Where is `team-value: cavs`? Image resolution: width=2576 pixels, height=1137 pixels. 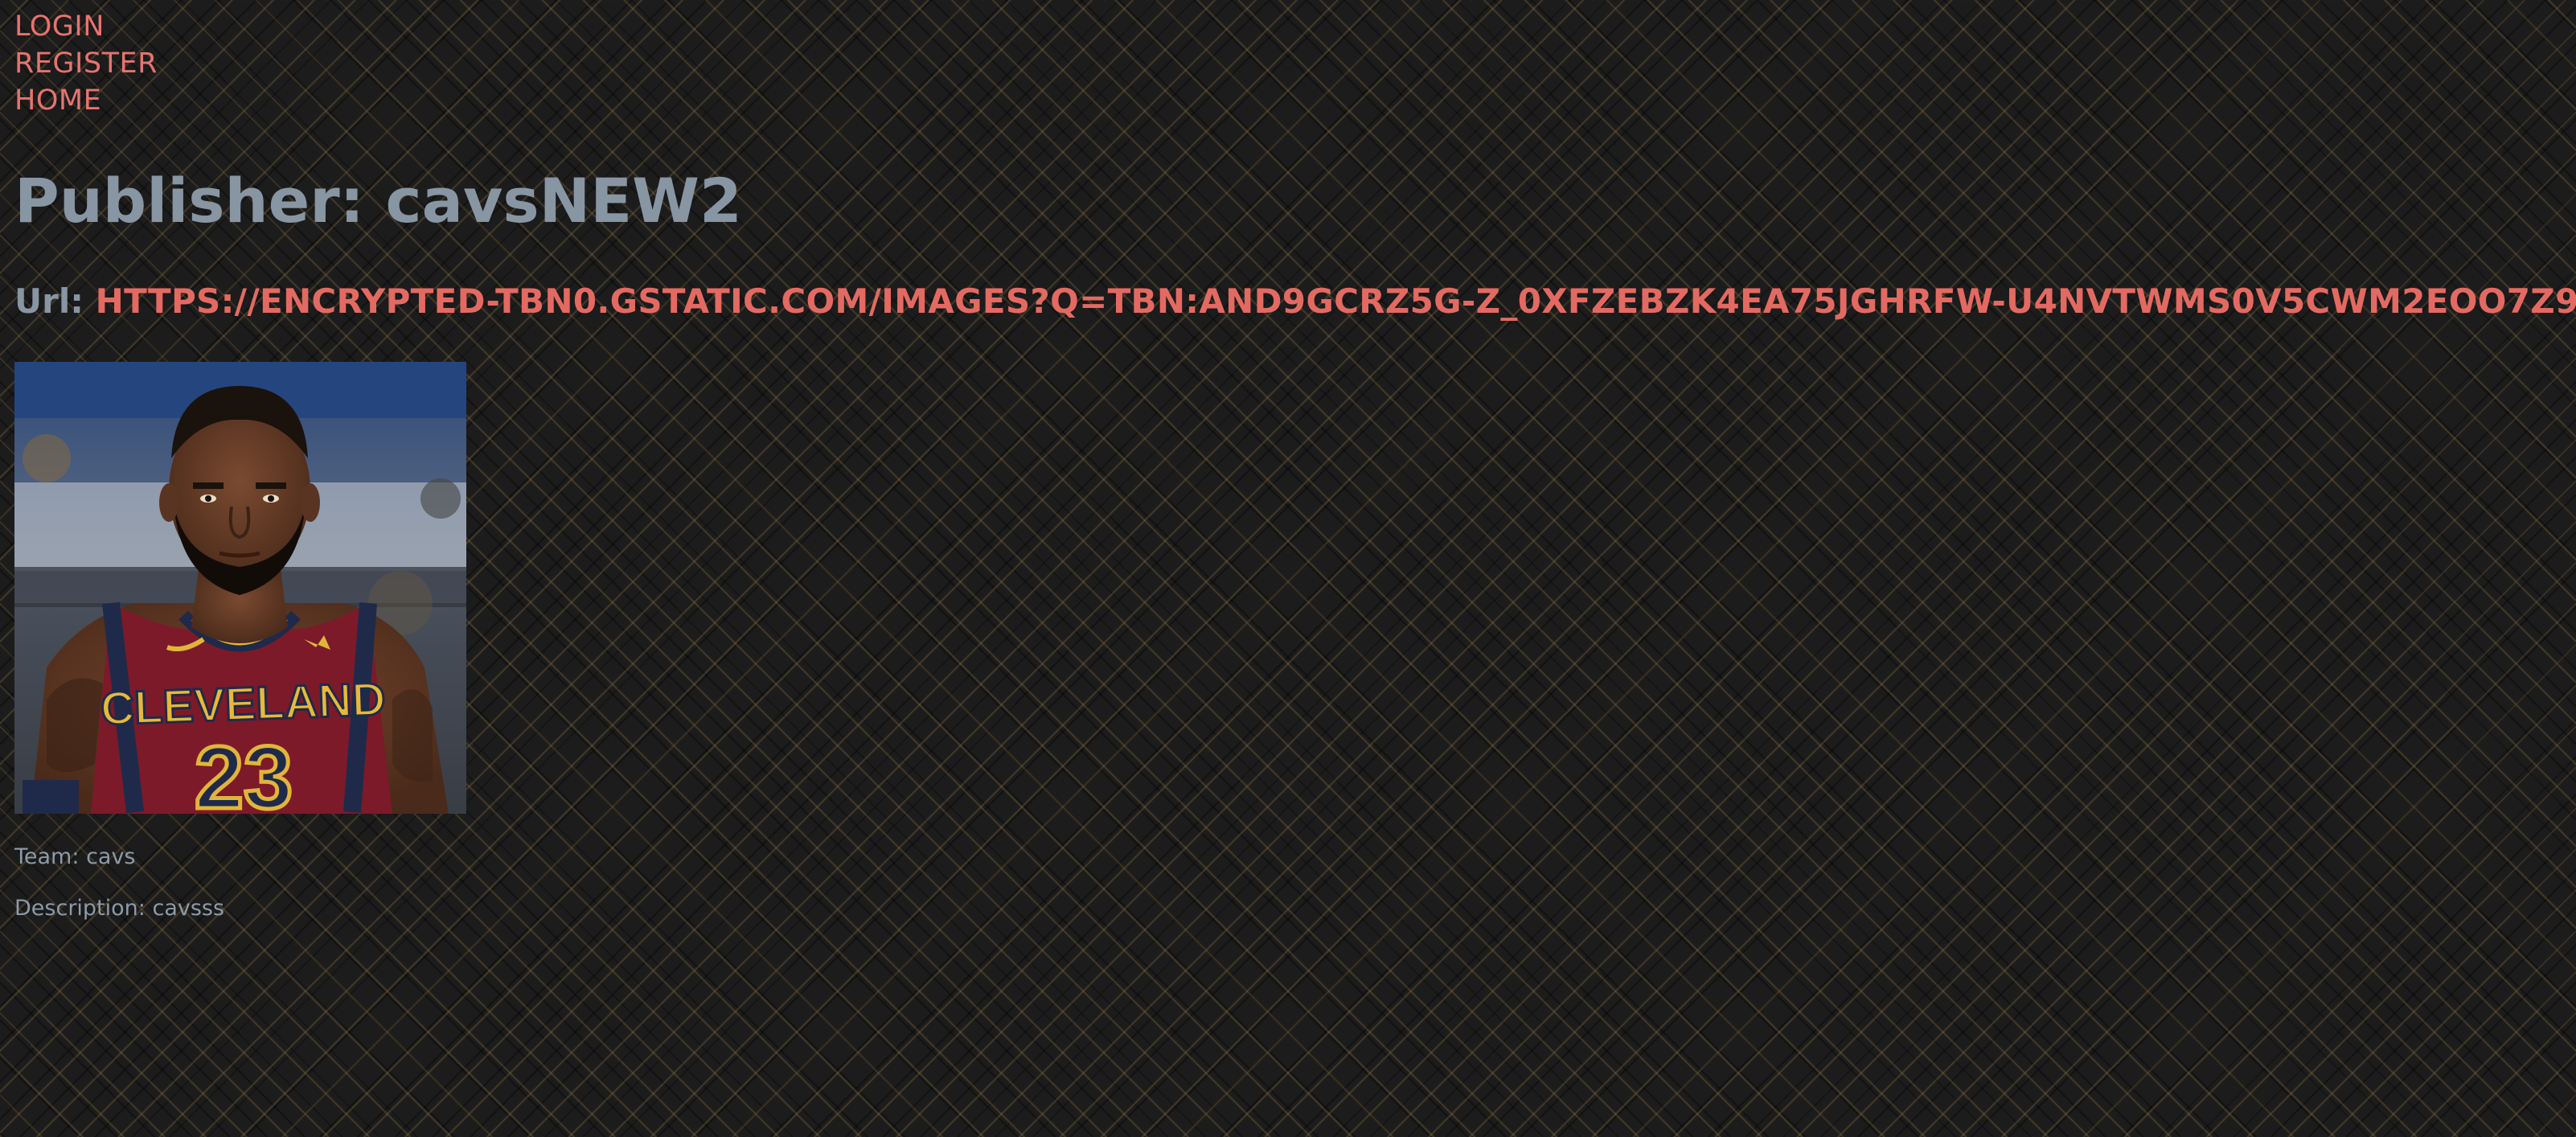 team-value: cavs is located at coordinates (111, 856).